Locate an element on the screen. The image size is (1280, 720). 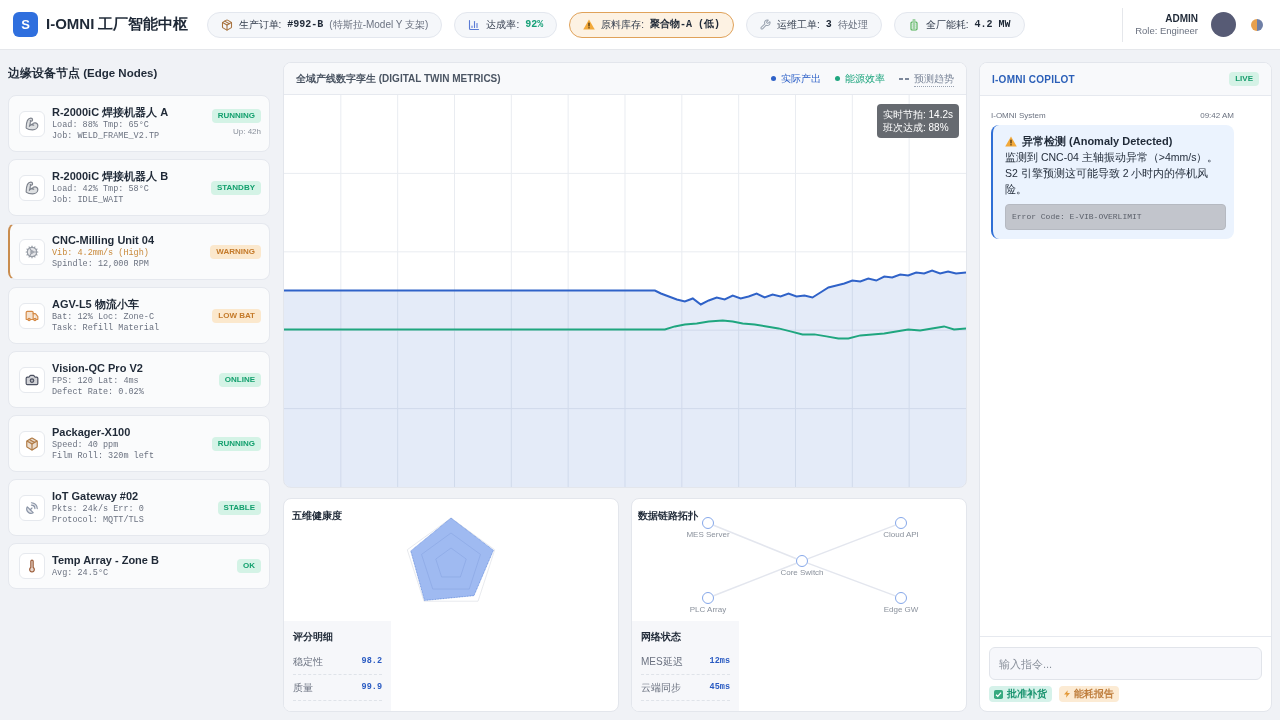
node-card: Temp Array - Zone B Avg: 24.5°C OK is located at coordinates (139, 566).